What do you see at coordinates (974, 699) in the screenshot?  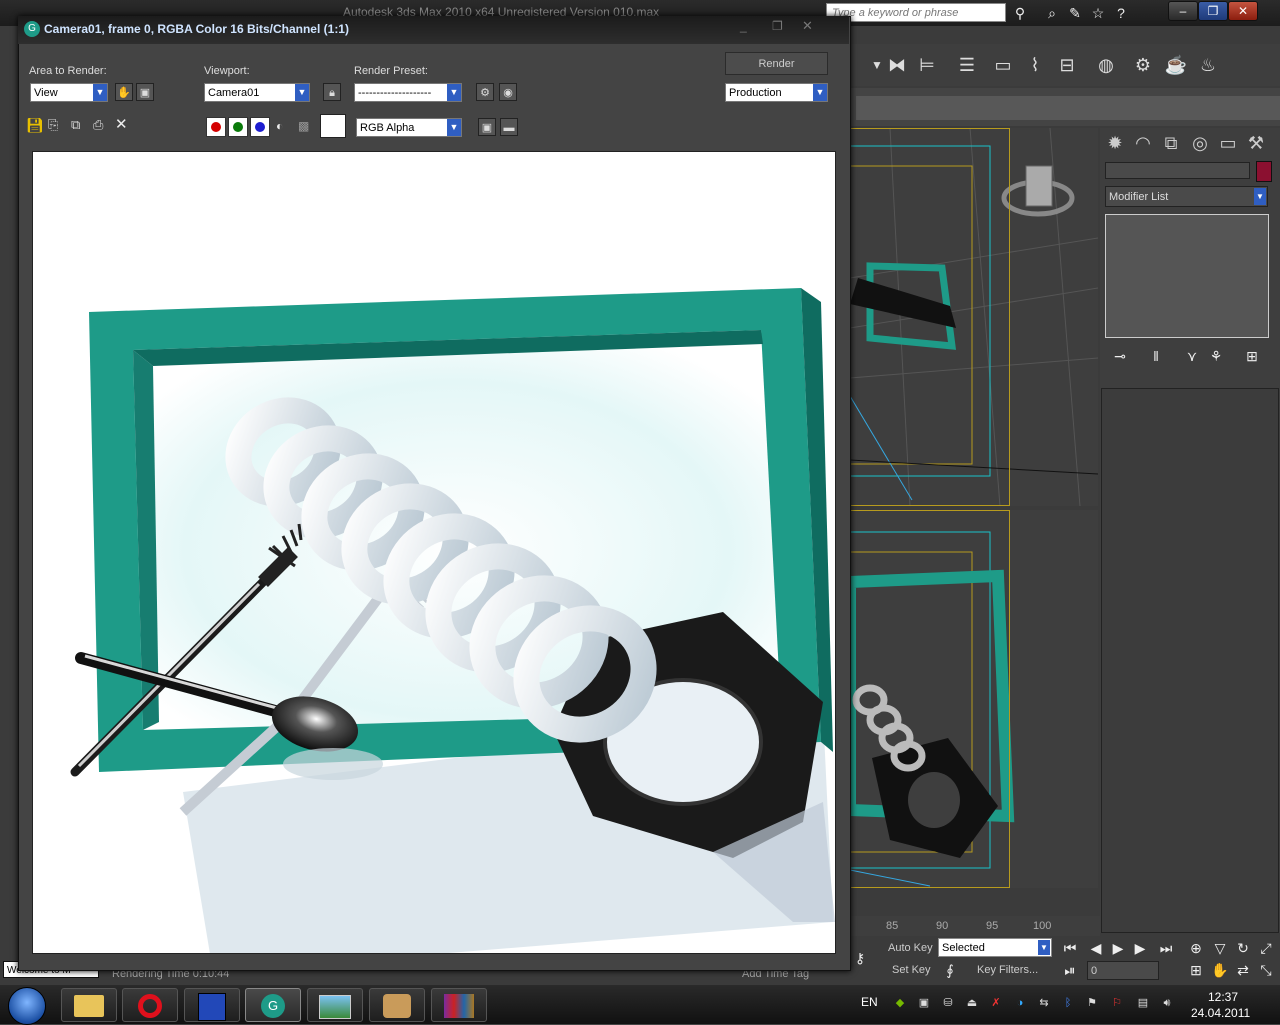 I see `viewport-bottom-right` at bounding box center [974, 699].